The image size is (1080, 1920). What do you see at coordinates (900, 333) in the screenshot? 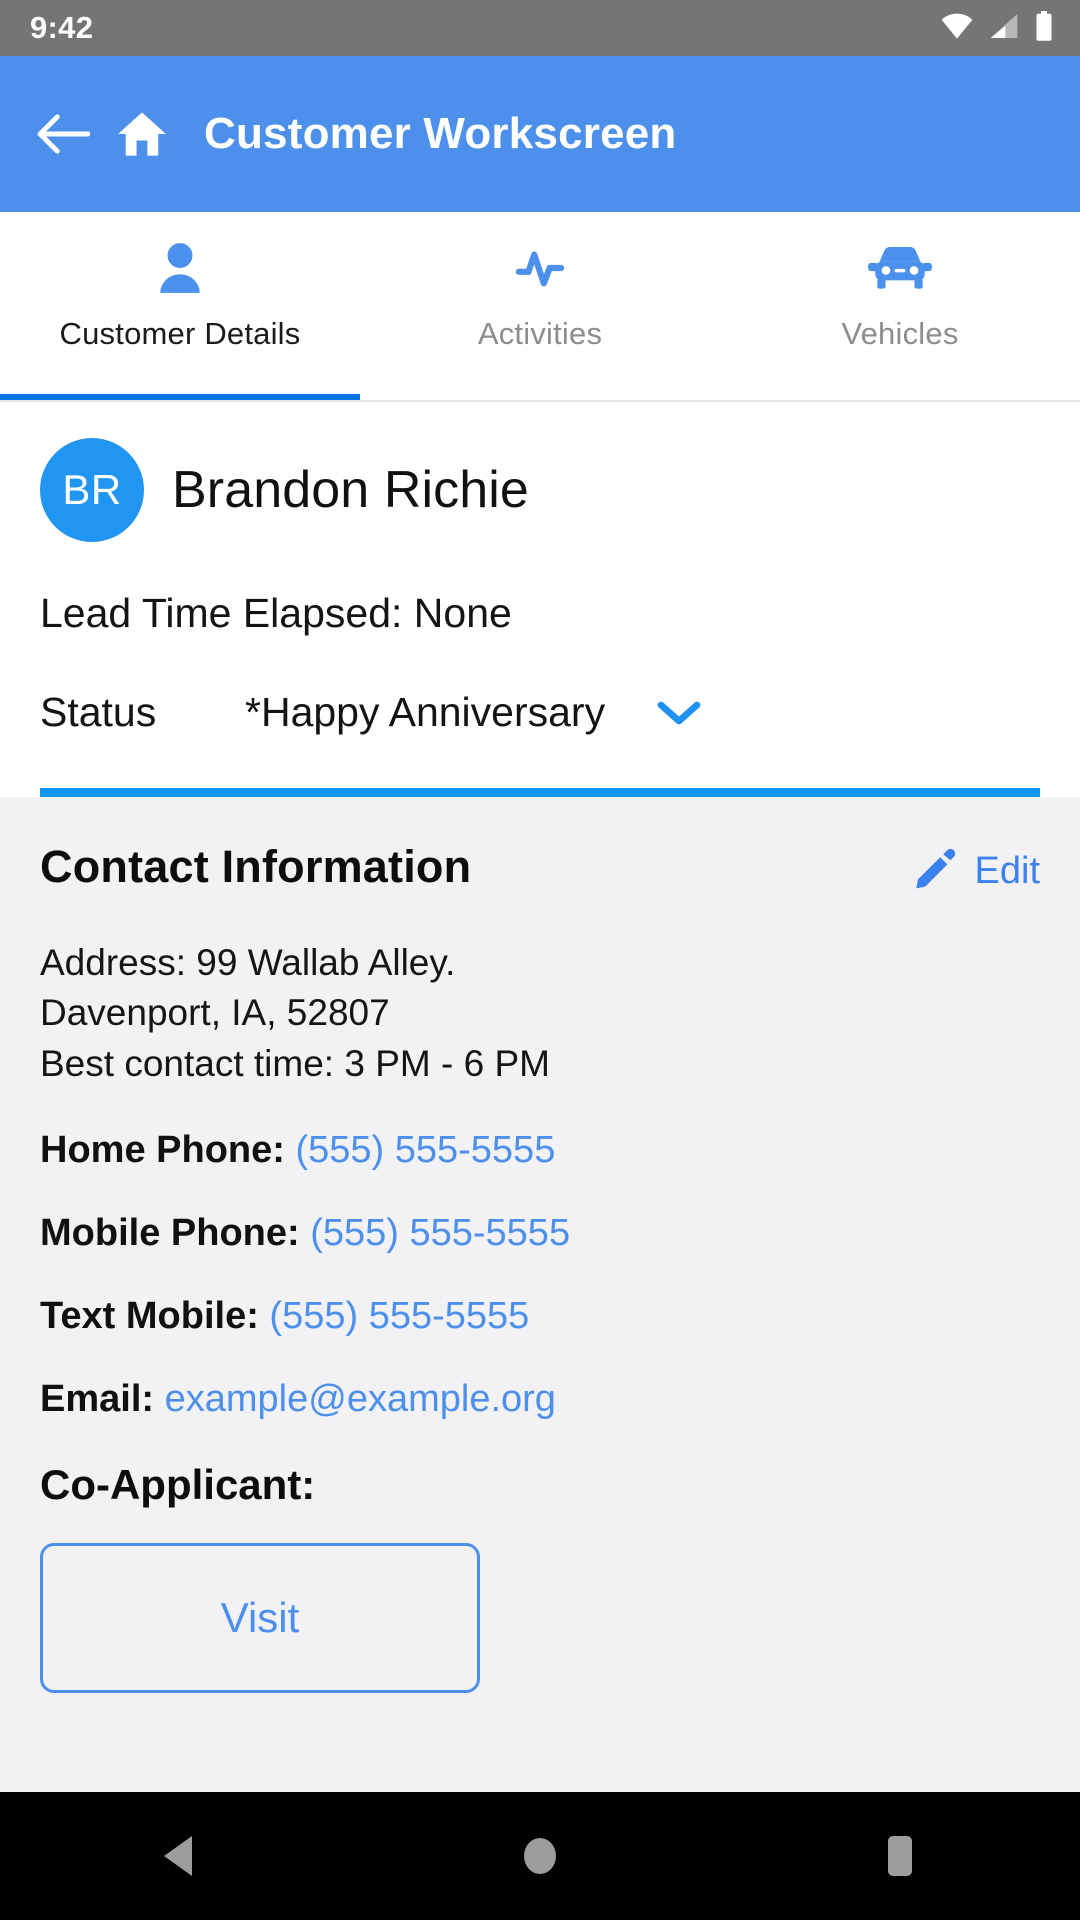
I see `tab-label-vehicles: Vehicles` at bounding box center [900, 333].